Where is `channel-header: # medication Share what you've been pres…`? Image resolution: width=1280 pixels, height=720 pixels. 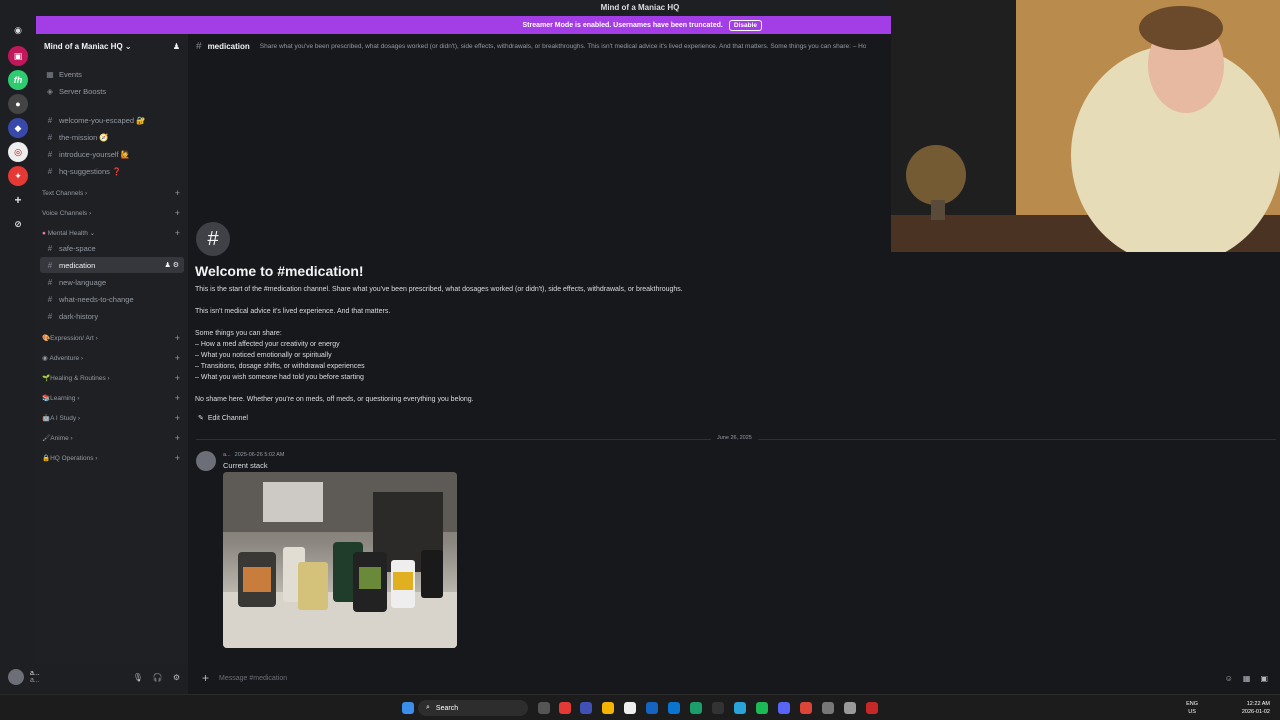
channel-header: # medication Share what you've been pres… is located at coordinates (540, 46).